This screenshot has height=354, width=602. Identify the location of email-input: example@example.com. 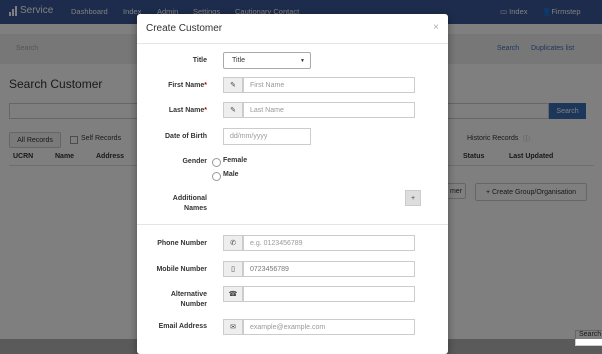
(329, 327).